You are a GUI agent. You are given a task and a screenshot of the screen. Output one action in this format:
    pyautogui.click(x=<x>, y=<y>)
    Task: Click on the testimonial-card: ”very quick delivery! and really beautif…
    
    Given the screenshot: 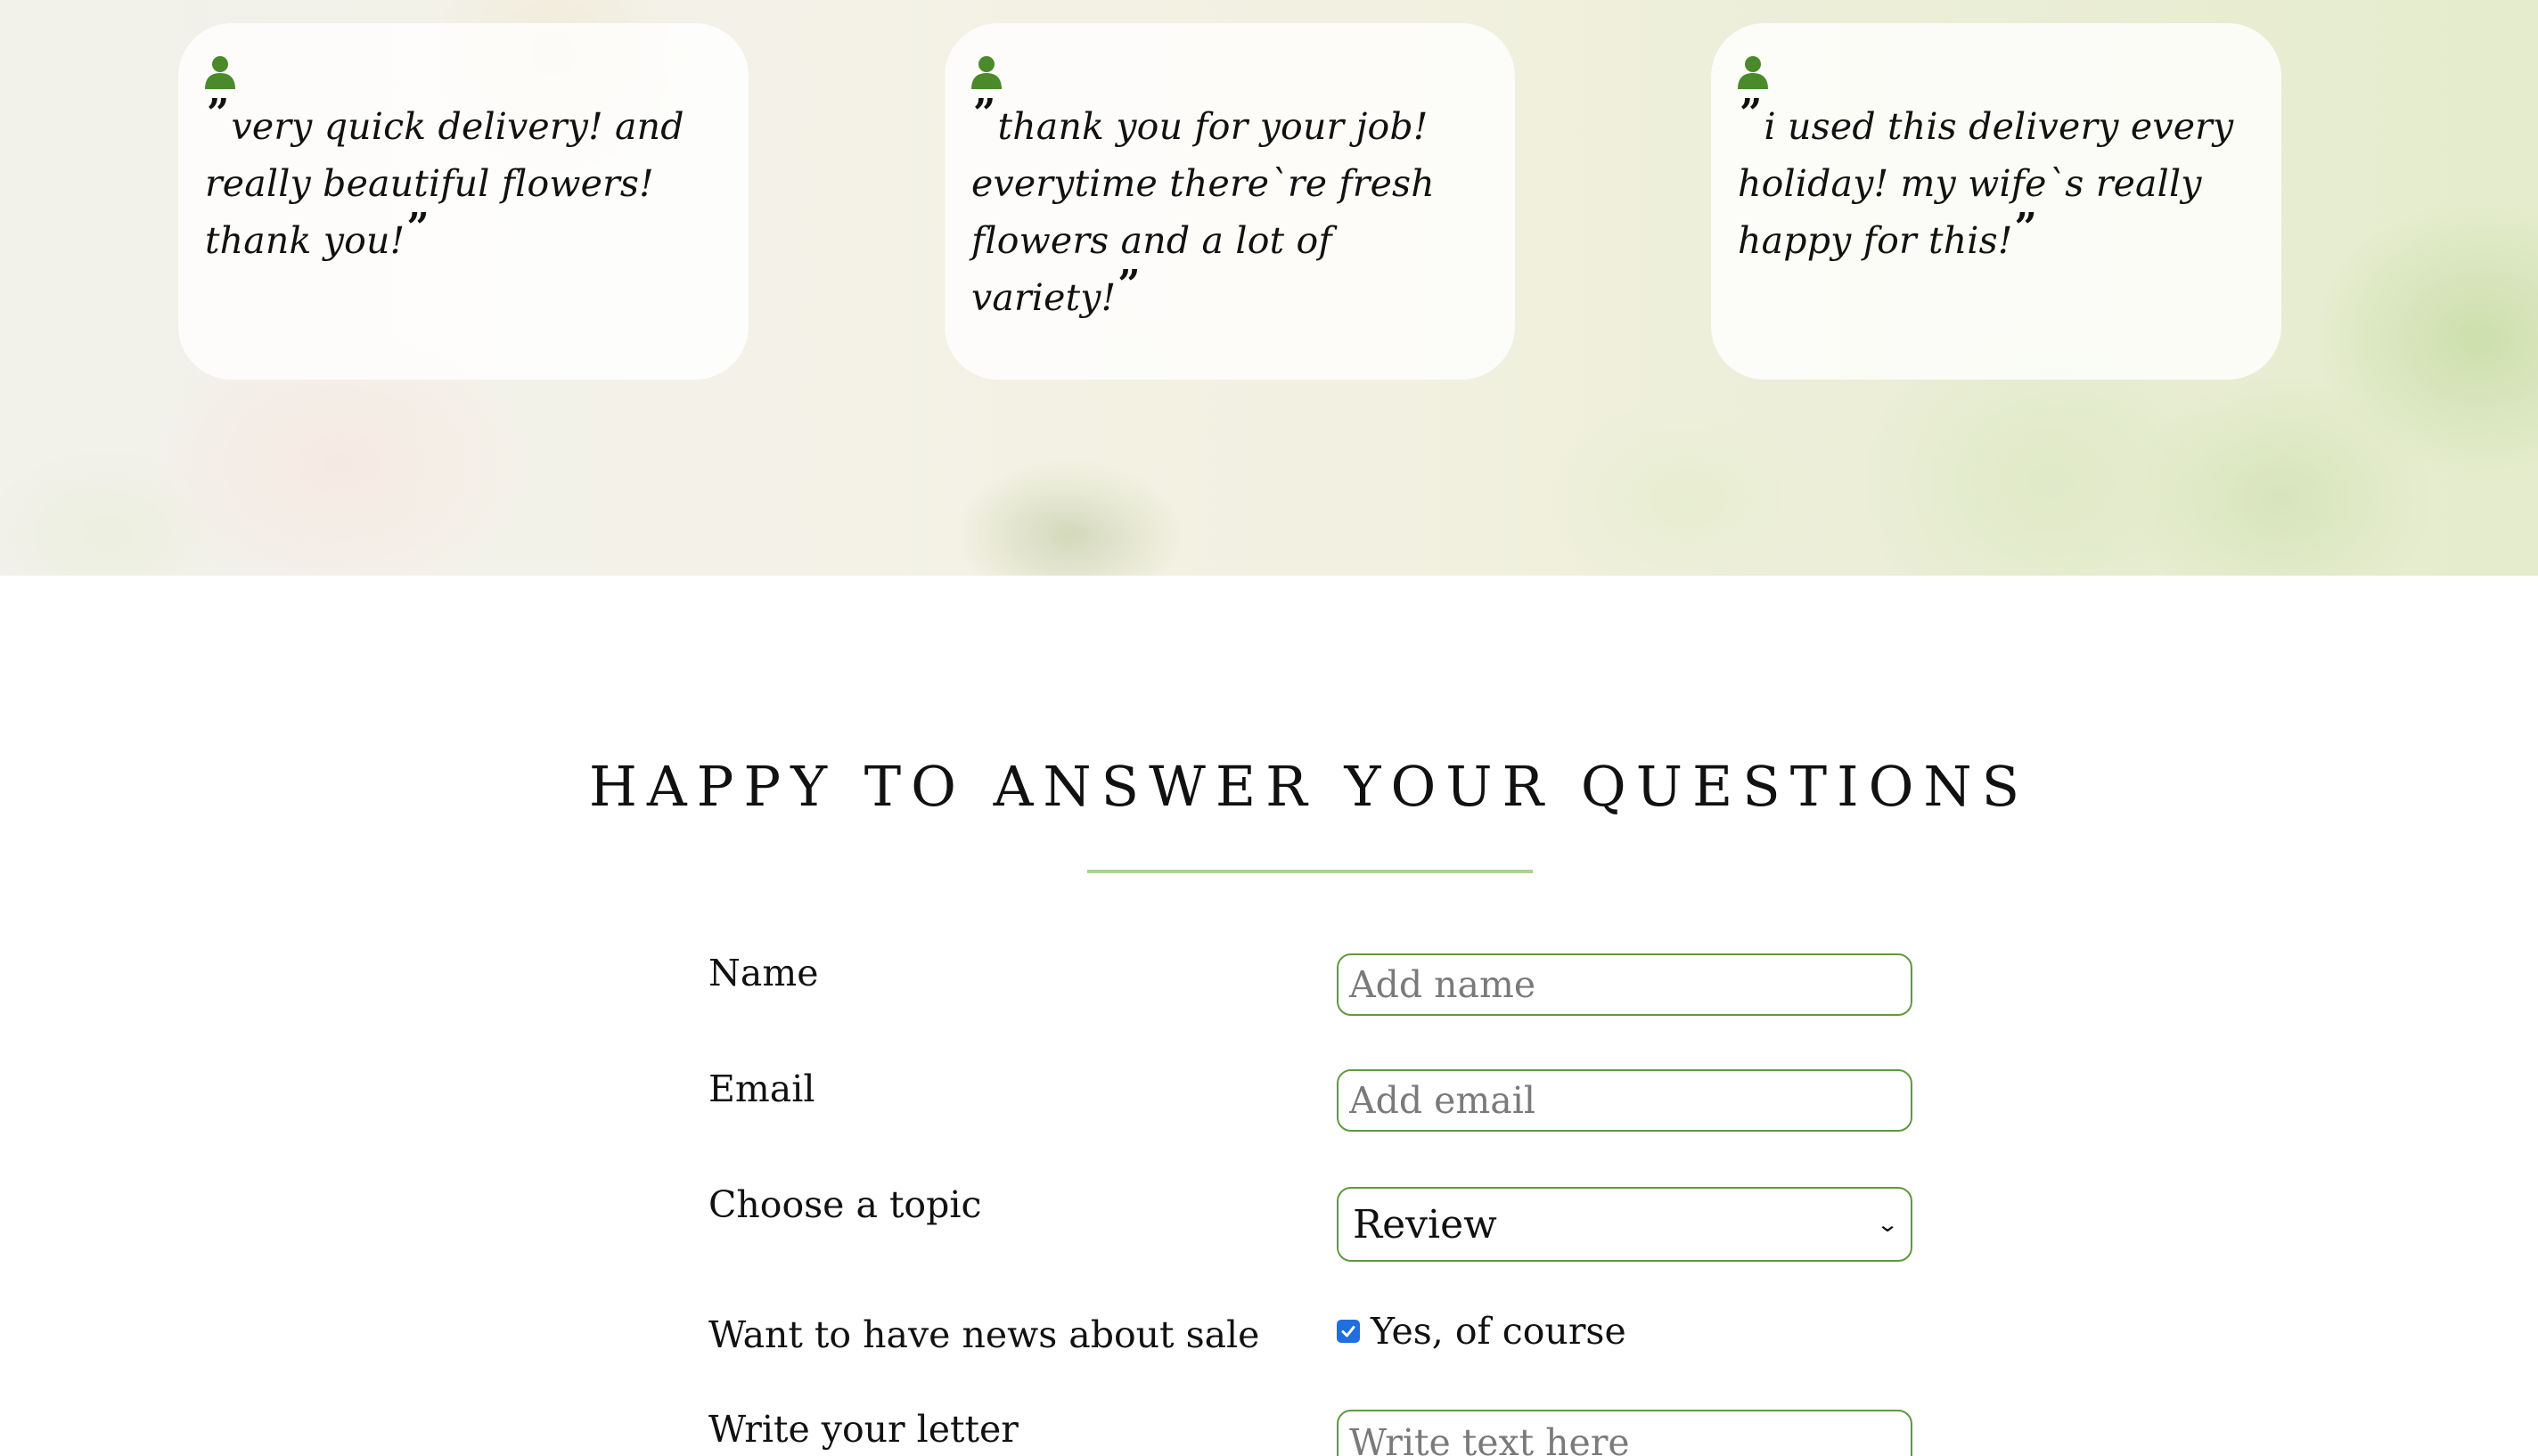 What is the action you would take?
    pyautogui.click(x=463, y=202)
    